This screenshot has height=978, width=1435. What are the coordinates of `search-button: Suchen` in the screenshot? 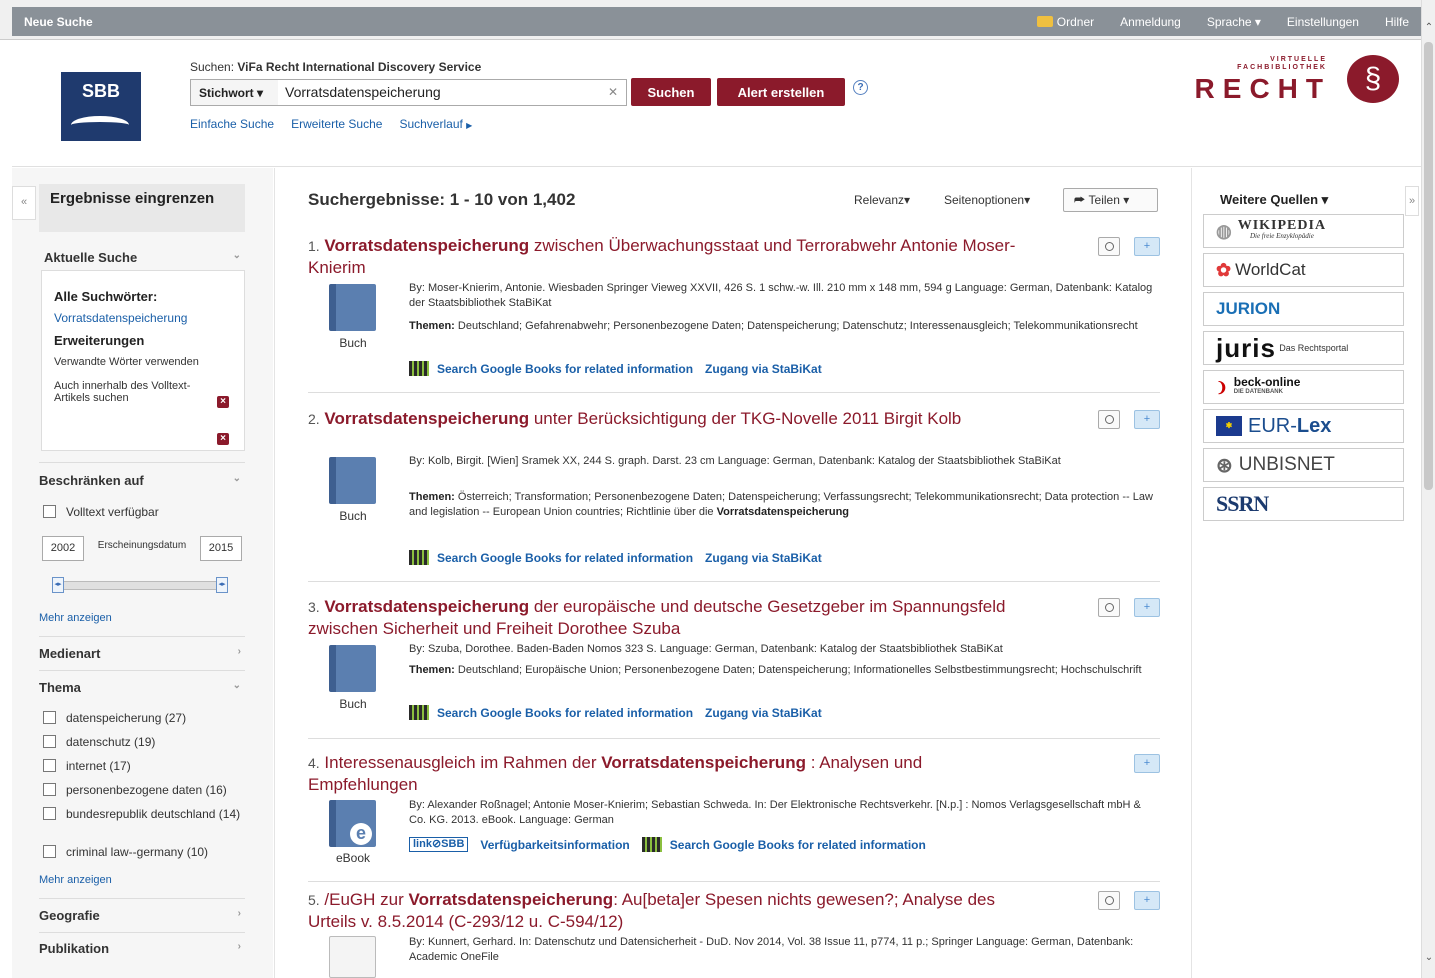 It's located at (671, 92).